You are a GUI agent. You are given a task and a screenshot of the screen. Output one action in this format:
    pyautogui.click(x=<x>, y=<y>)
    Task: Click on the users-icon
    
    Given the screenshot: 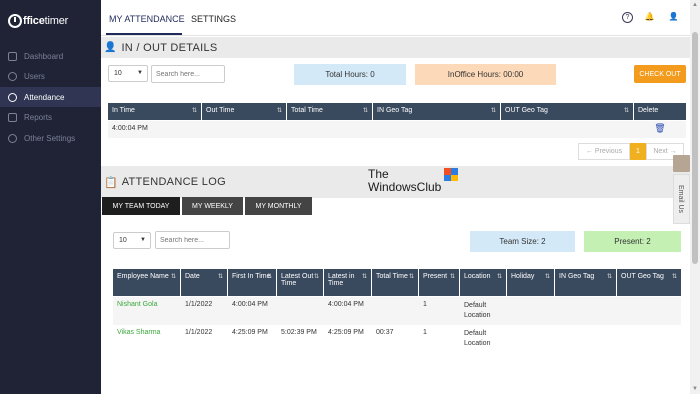 What is the action you would take?
    pyautogui.click(x=12, y=76)
    